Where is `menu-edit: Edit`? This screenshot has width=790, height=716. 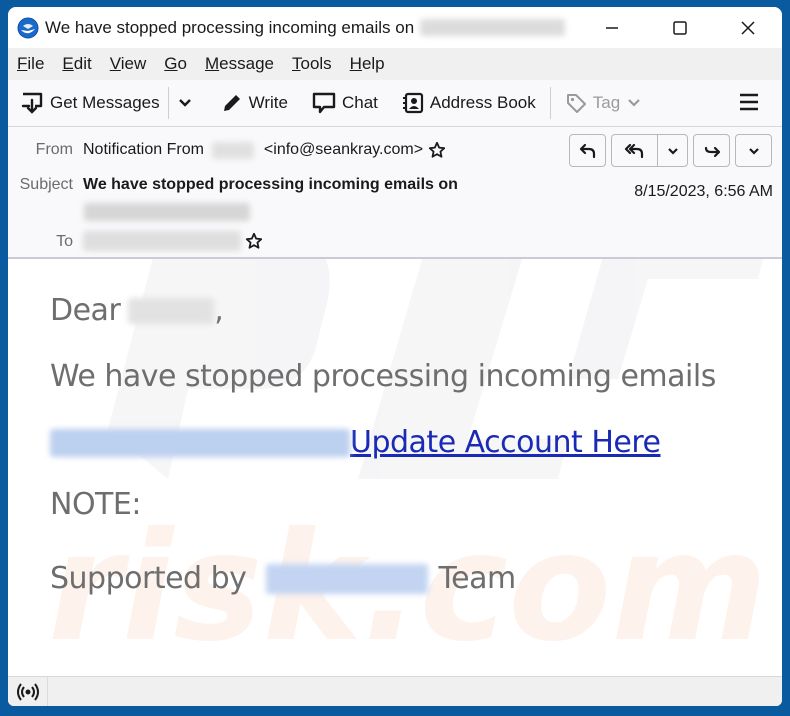 menu-edit: Edit is located at coordinates (76, 64).